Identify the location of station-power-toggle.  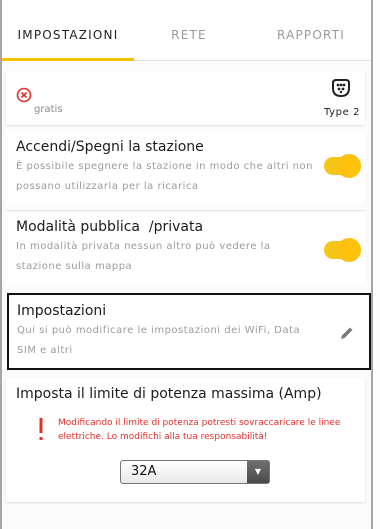
(342, 166).